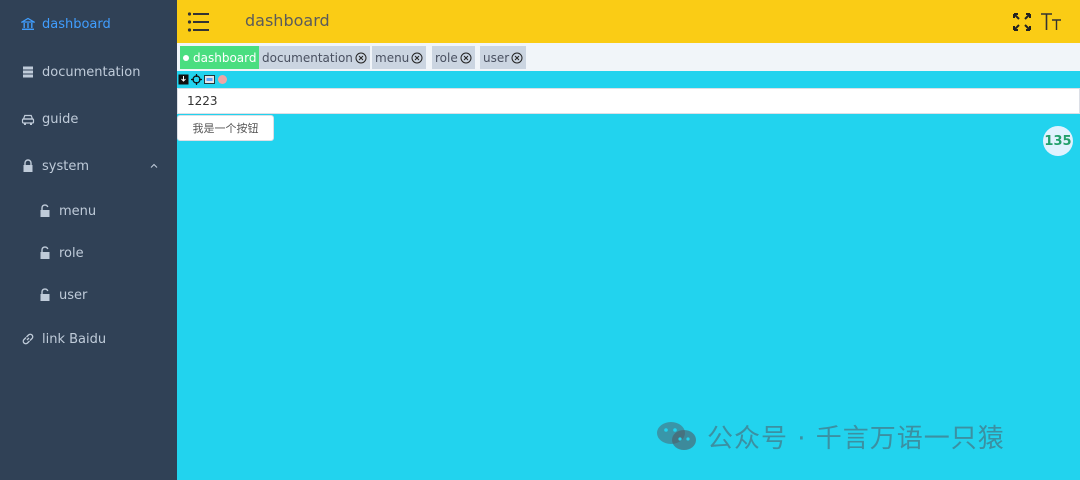 Image resolution: width=1080 pixels, height=480 pixels. Describe the element at coordinates (73, 295) in the screenshot. I see `sidebar-item-label: user` at that location.